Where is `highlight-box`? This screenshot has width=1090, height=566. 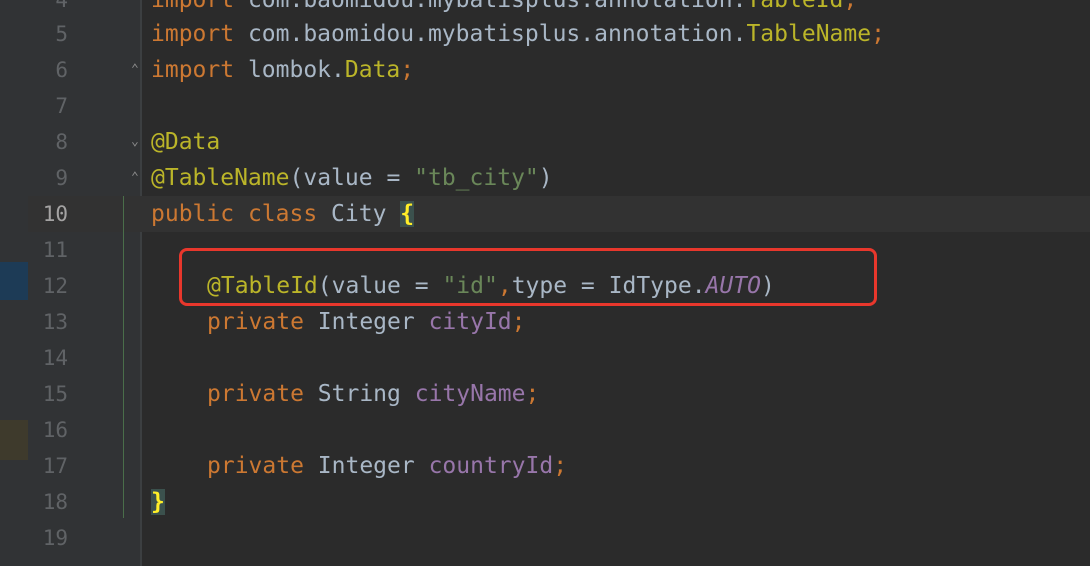 highlight-box is located at coordinates (528, 277).